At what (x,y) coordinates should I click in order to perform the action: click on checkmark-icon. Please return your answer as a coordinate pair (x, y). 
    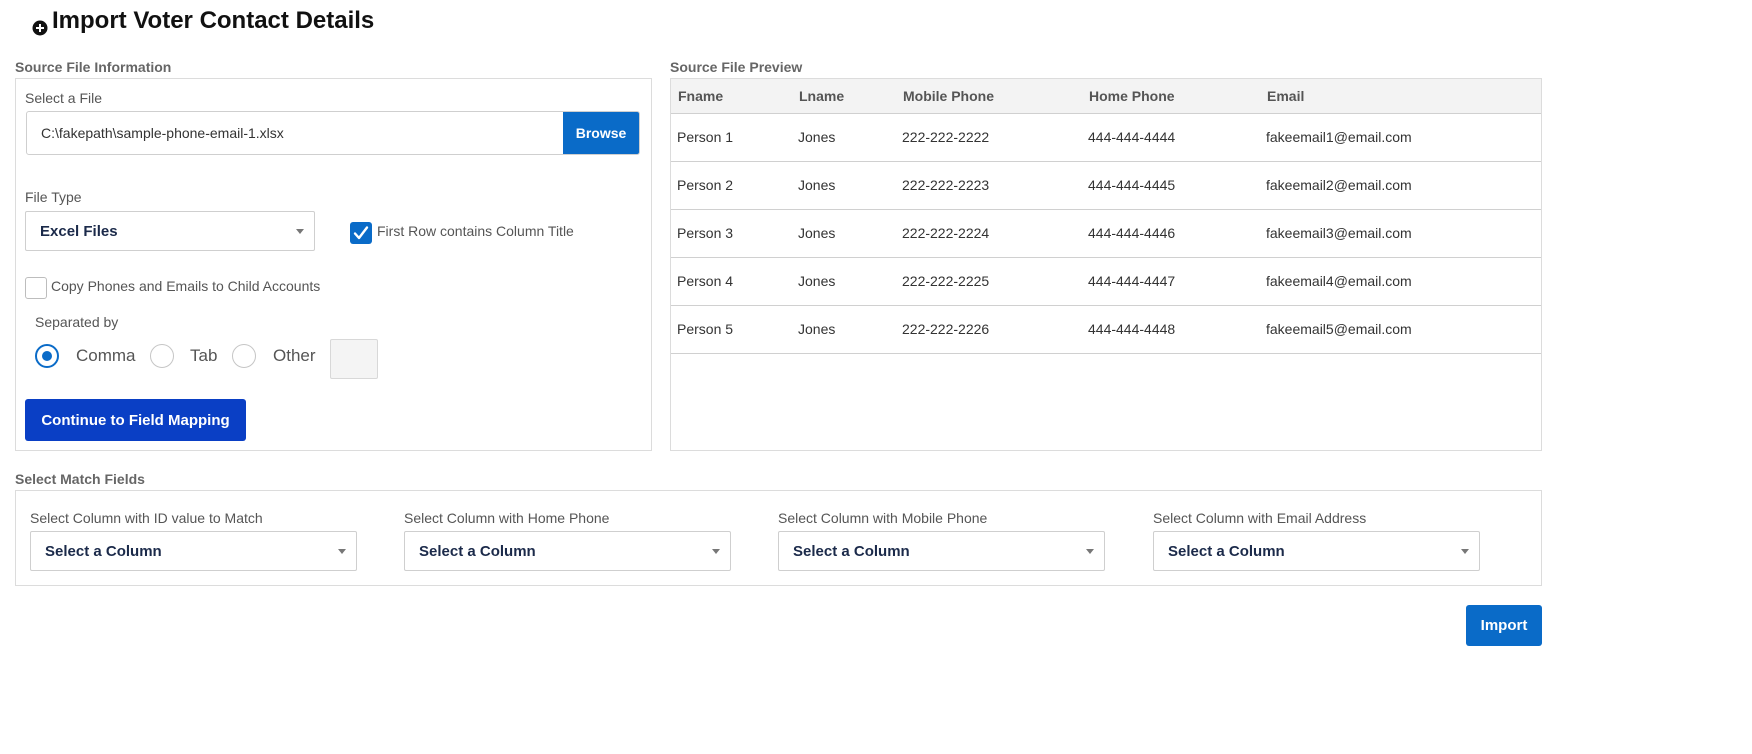
    Looking at the image, I should click on (361, 233).